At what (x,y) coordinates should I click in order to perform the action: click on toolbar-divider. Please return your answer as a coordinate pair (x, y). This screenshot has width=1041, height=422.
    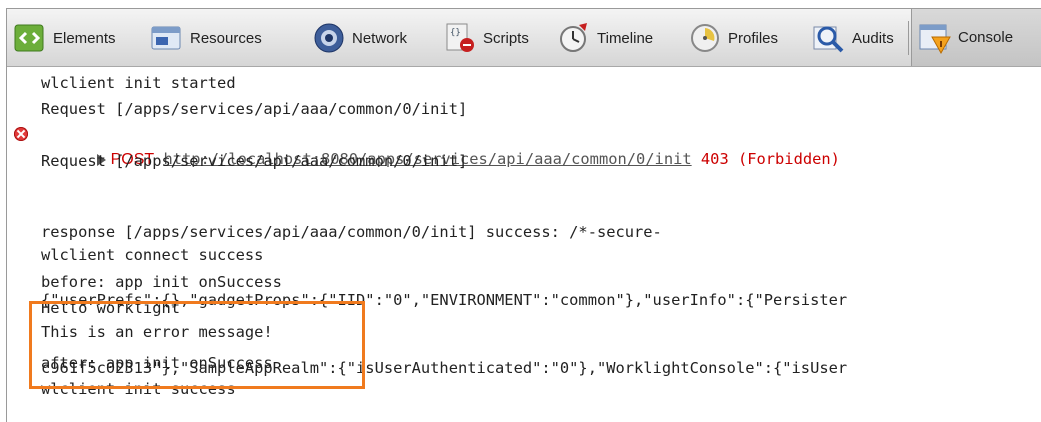
    Looking at the image, I should click on (908, 38).